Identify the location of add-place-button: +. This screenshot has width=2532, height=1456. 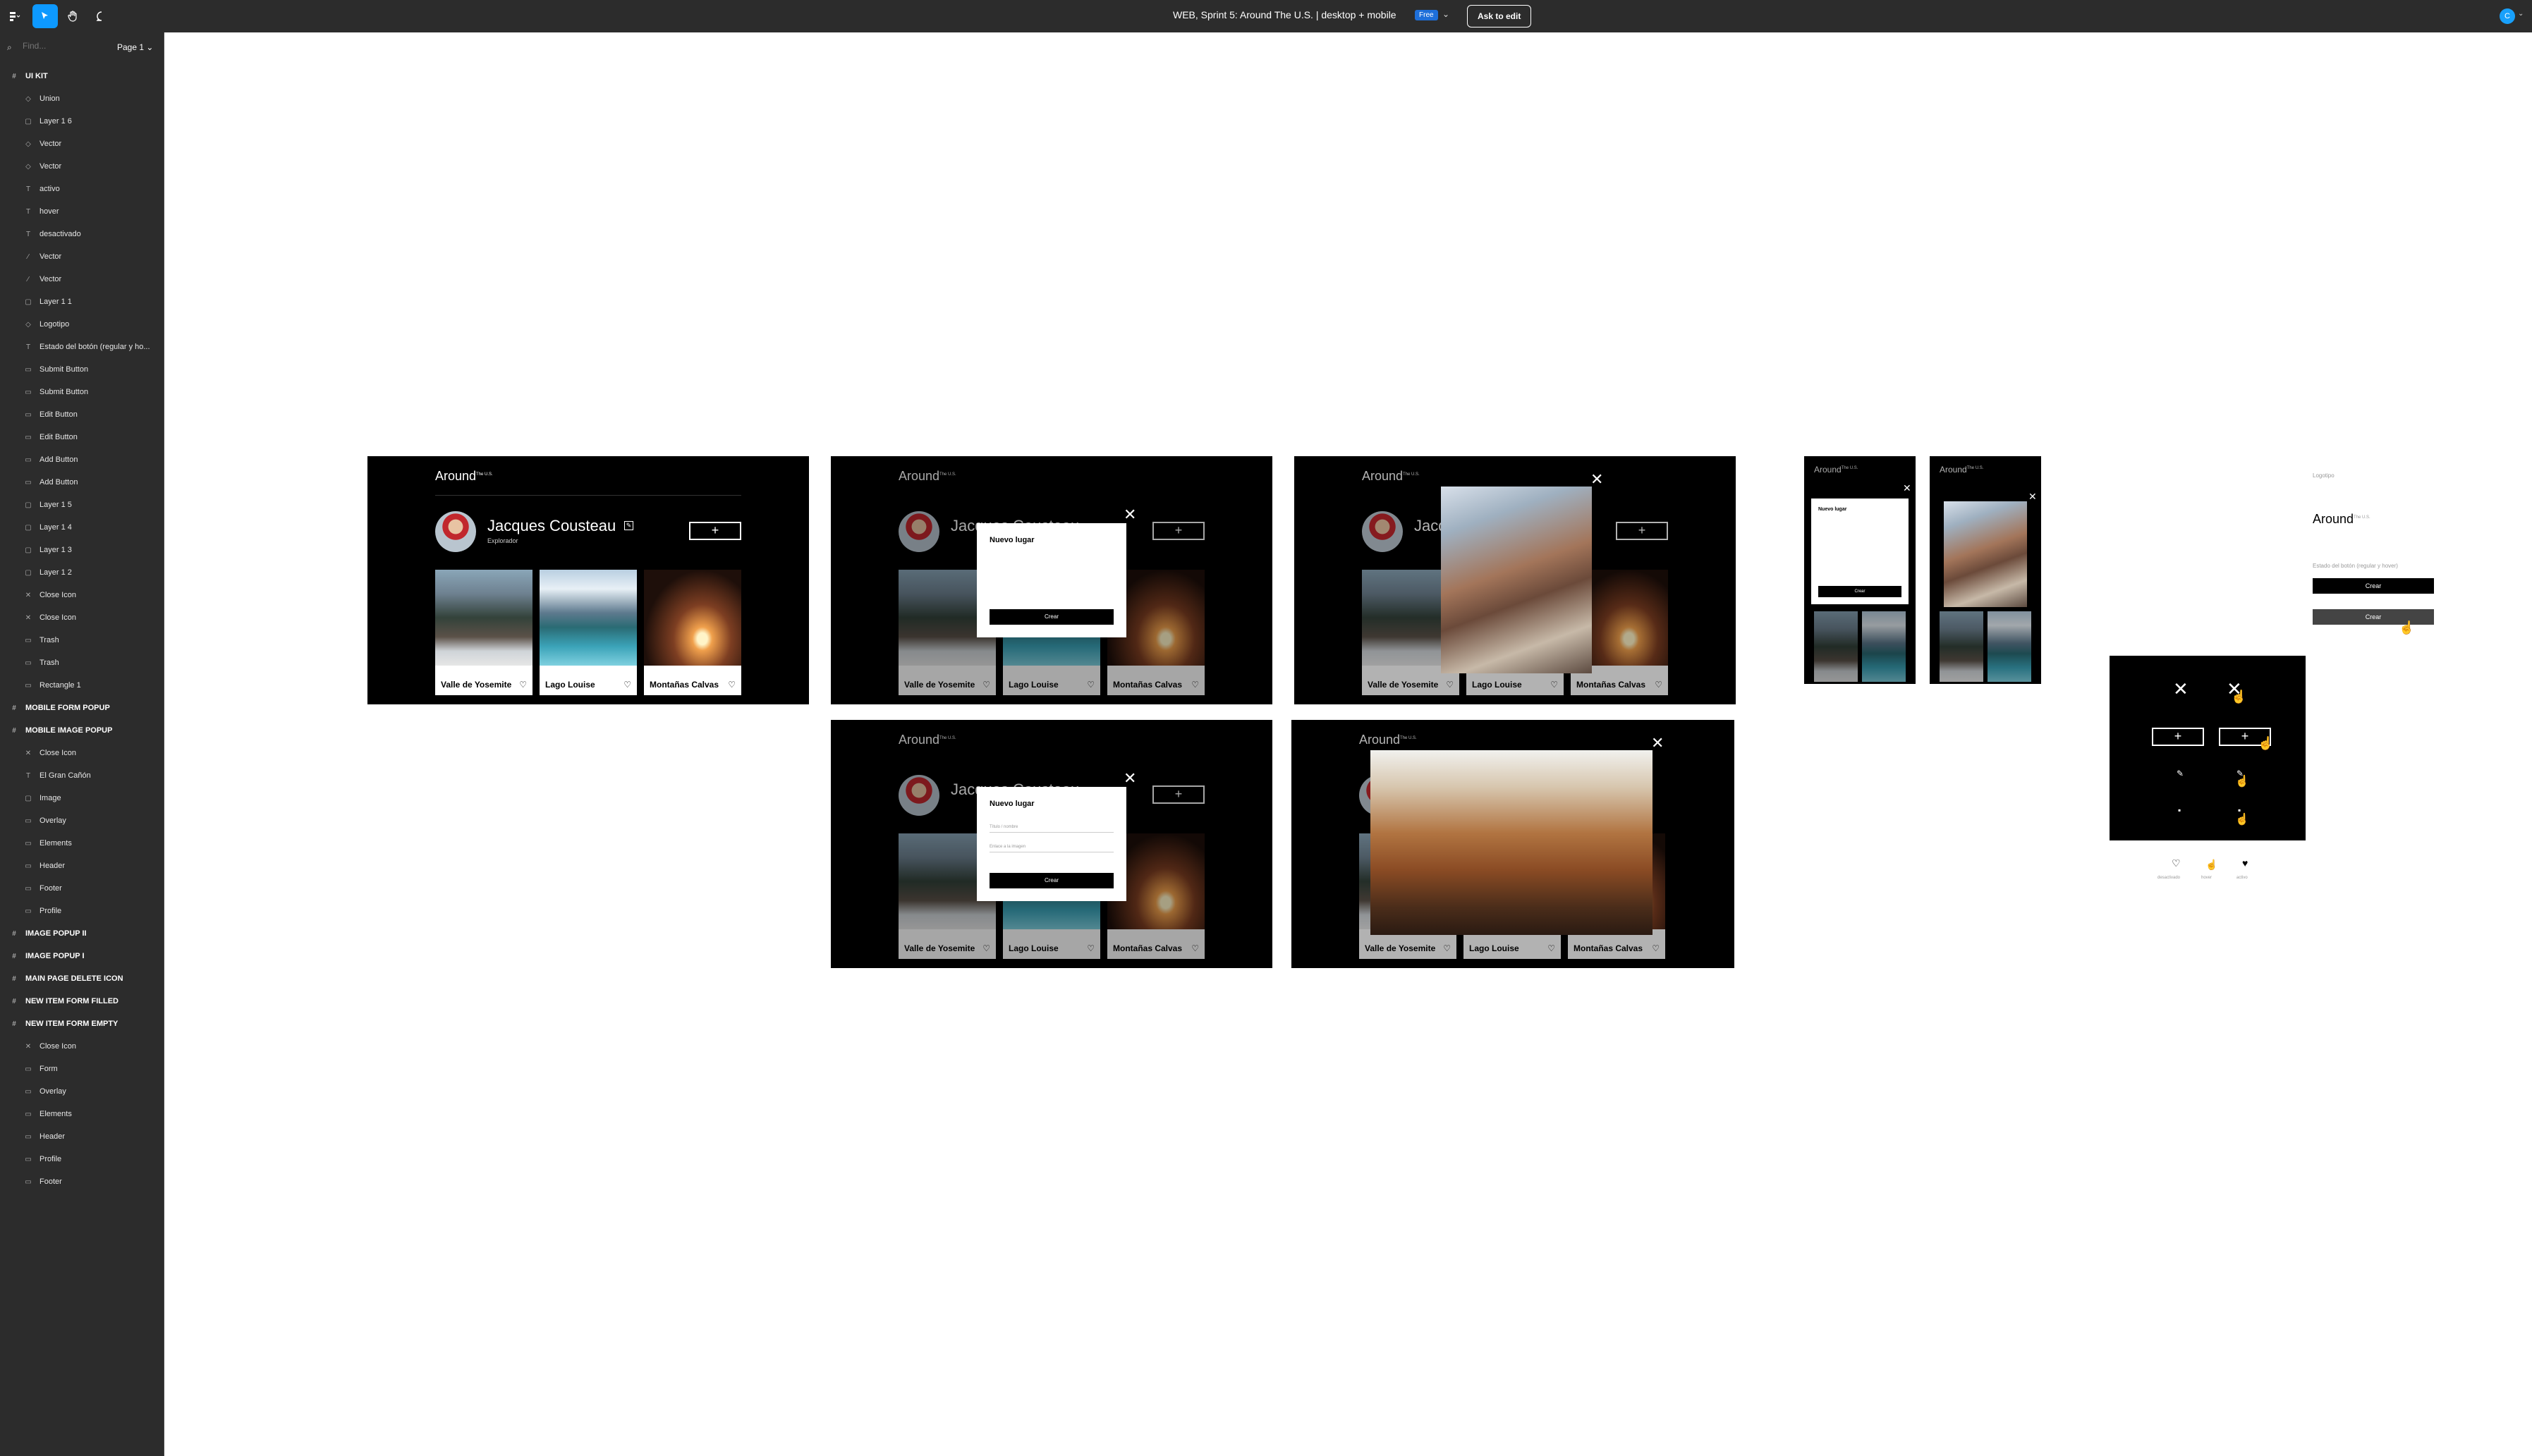
(715, 531).